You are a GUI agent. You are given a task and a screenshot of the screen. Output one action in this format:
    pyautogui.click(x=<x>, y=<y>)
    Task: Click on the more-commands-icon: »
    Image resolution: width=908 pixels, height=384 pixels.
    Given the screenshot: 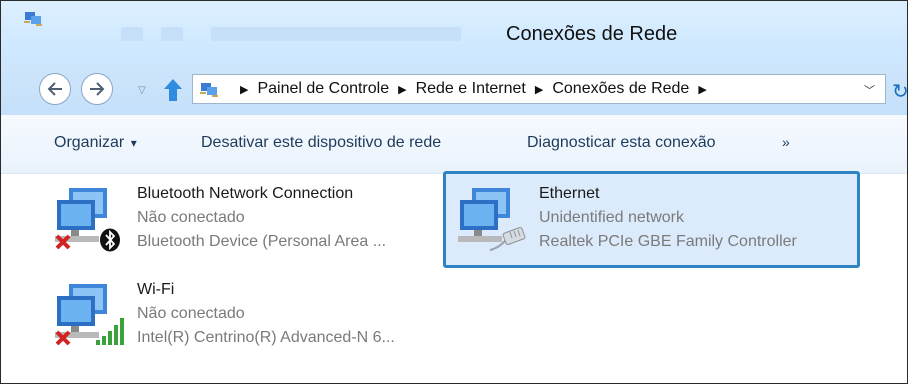 What is the action you would take?
    pyautogui.click(x=786, y=142)
    